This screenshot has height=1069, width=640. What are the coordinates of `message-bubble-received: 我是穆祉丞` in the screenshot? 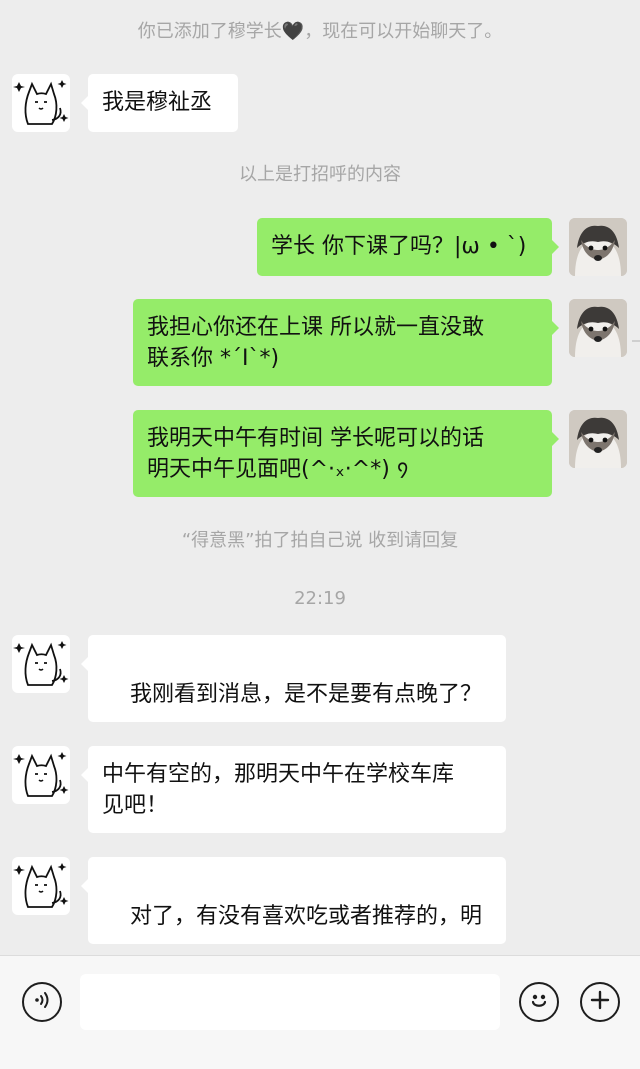 It's located at (159, 103).